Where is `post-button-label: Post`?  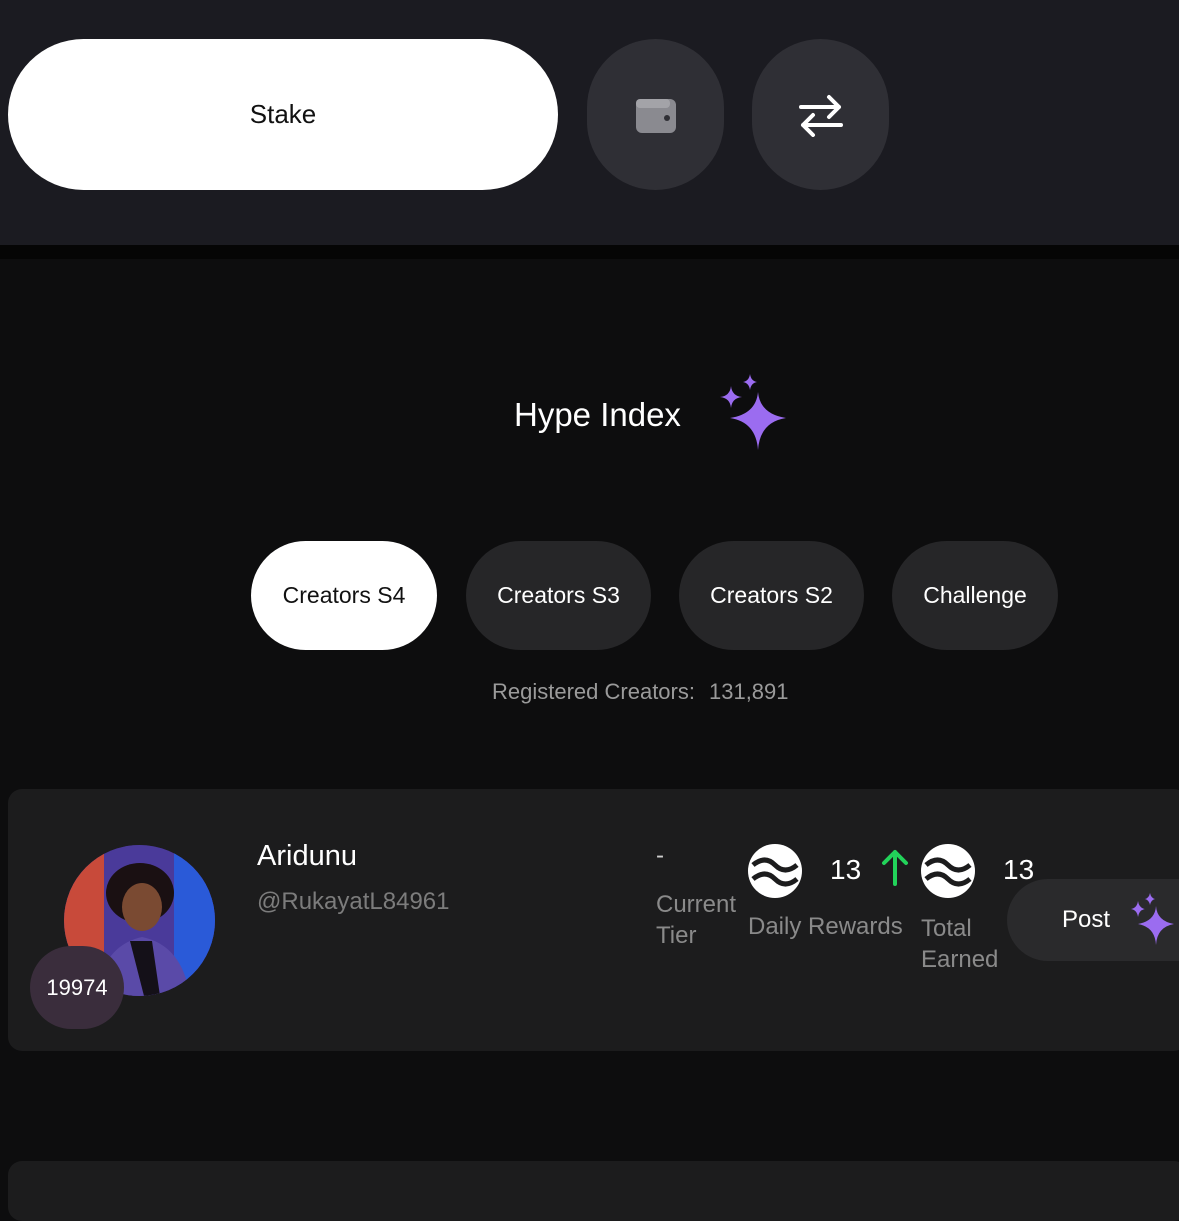
post-button-label: Post is located at coordinates (1086, 919).